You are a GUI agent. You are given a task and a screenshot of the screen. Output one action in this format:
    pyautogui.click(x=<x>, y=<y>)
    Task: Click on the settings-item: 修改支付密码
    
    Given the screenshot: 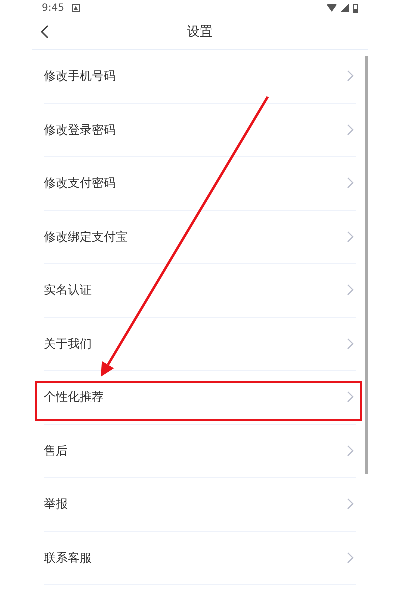 What is the action you would take?
    pyautogui.click(x=200, y=183)
    